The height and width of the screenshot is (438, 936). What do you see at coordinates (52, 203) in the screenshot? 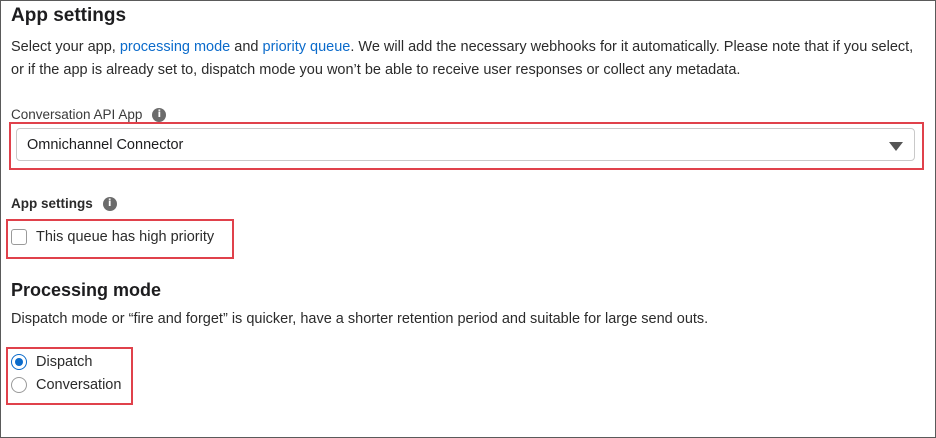
I see `app-settings-field-label: App settings` at bounding box center [52, 203].